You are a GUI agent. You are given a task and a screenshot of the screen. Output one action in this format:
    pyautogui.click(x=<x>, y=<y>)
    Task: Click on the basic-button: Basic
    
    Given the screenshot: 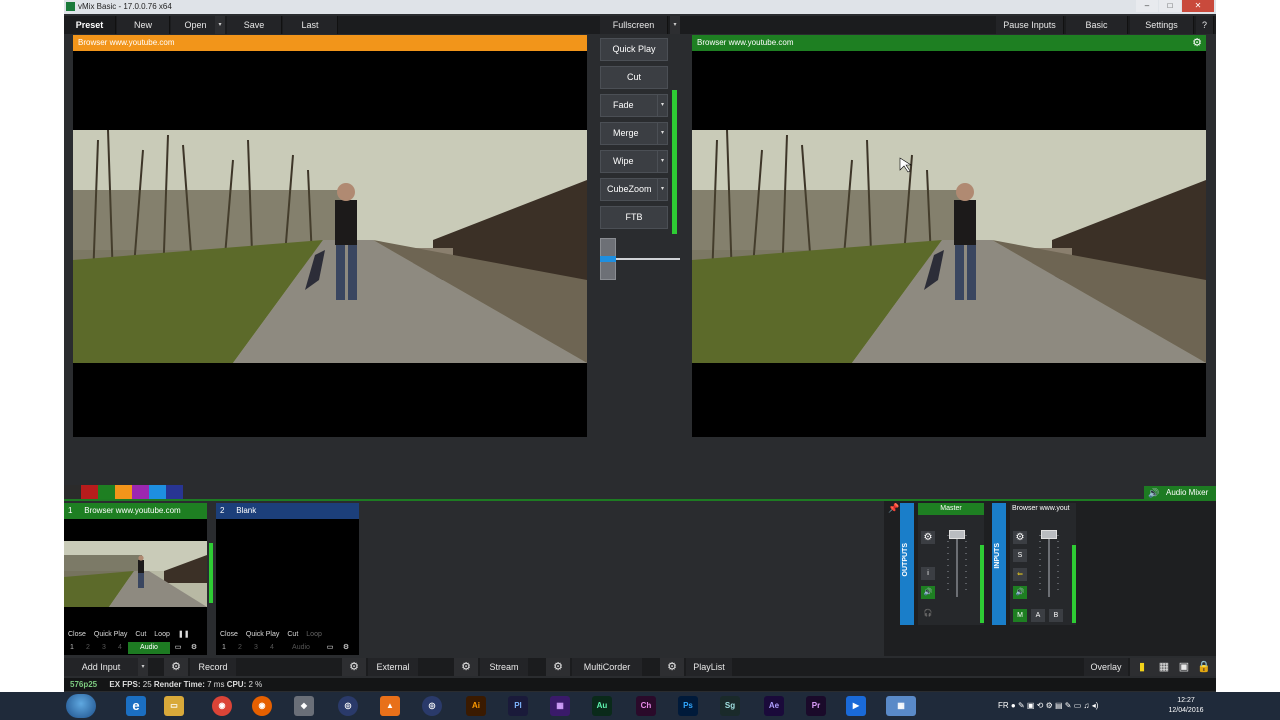 What is the action you would take?
    pyautogui.click(x=1097, y=25)
    